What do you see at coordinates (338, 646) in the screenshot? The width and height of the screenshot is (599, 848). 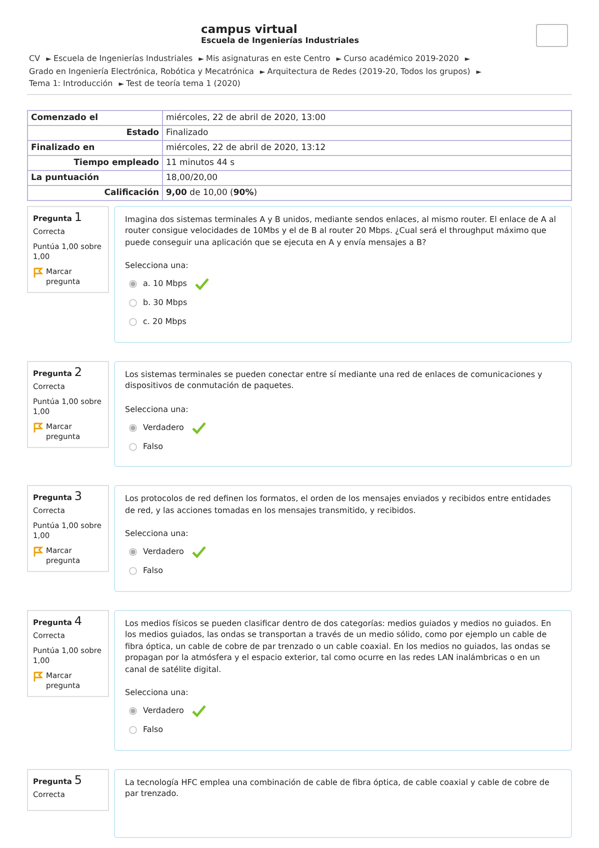 I see `question-text: Los medios físicos se pueden clasificar dentro de dos categorías: medios guiados y medios no guiados. En los medios guiados, las ondas se transportan a través de un medio sólido, como por ejemplo un cable de fibra óptica, un cable de cobre de par trenzado o un cable coaxial. En los medios no guiados, las ondas se propagan por la atmósfera y el espacio exterior, tal como ocurre en las redes LAN inalámbricas o en un canal de satélite digital.` at bounding box center [338, 646].